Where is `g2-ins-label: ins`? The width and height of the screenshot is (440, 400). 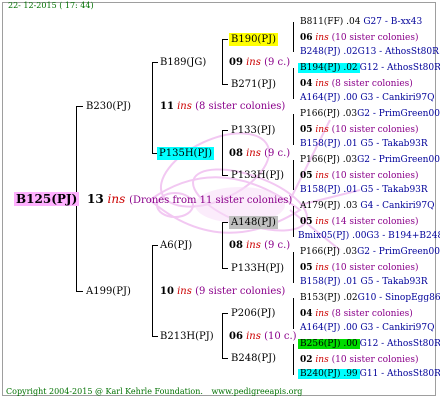 g2-ins-label: ins is located at coordinates (253, 245).